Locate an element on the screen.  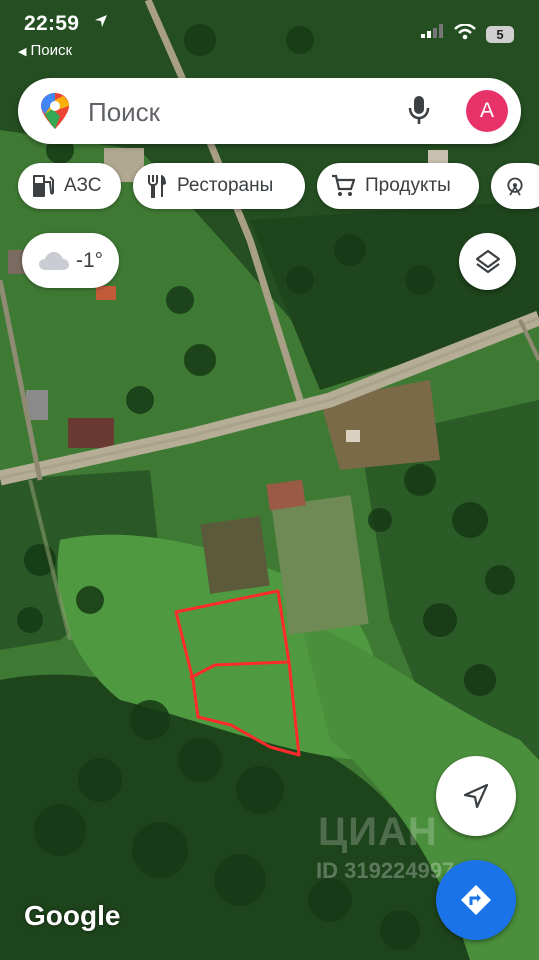
status-bar: 22:59 ◀ Поиск 5 is located at coordinates (269, 32).